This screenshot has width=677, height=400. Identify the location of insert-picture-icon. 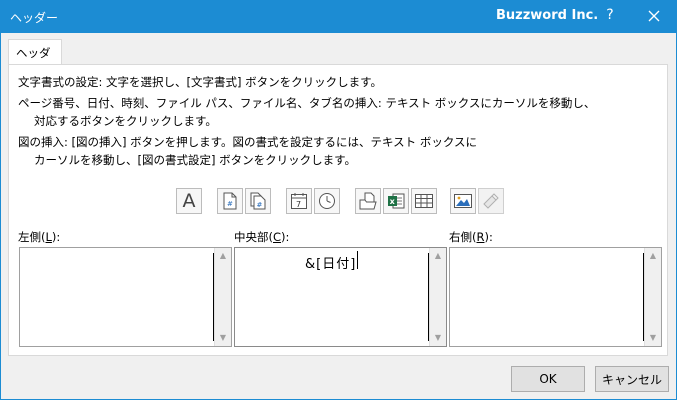
(463, 201).